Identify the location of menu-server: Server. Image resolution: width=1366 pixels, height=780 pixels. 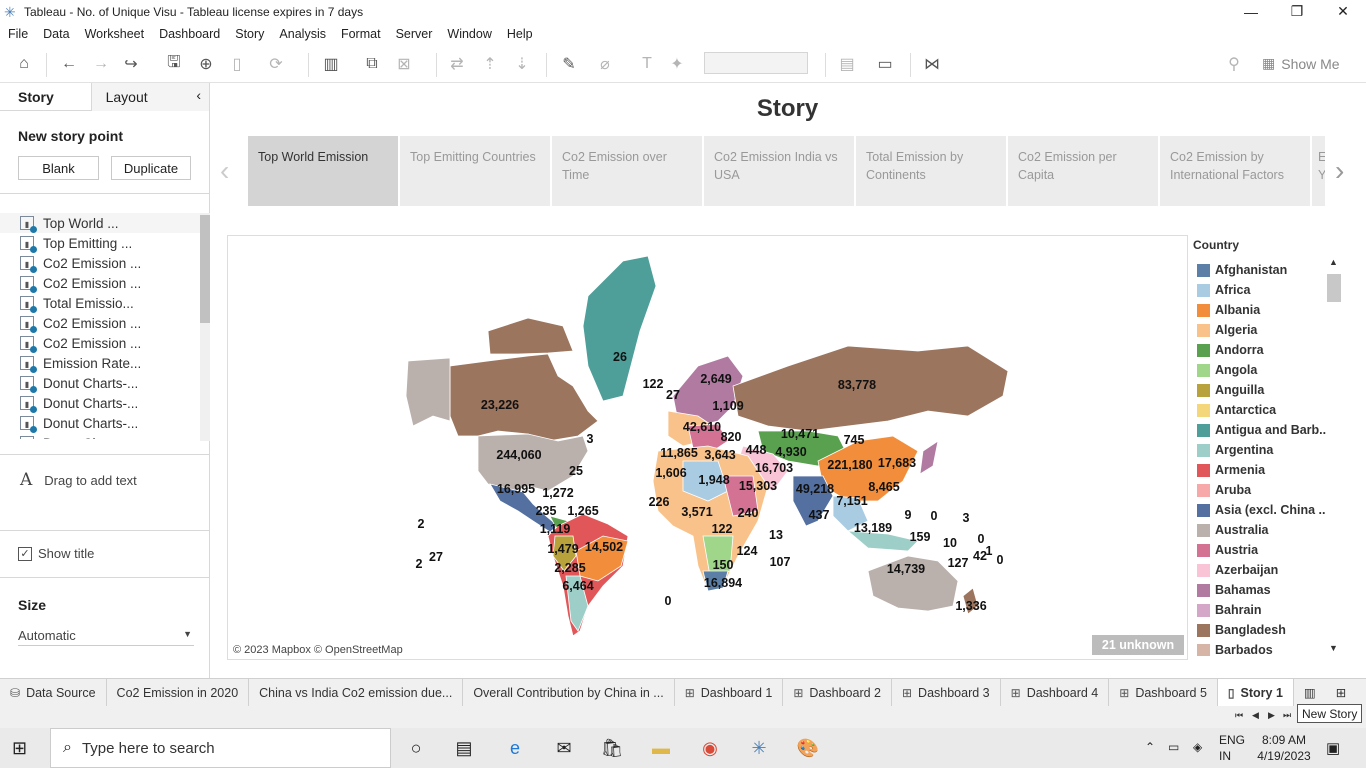
(414, 34).